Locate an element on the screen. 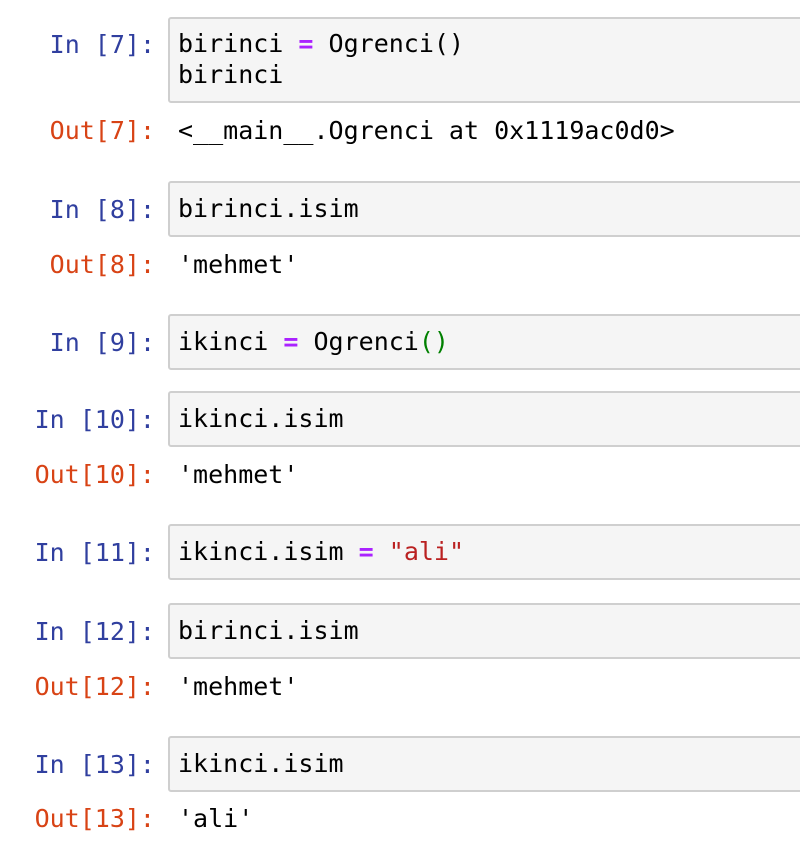  out-prompt: Out[13]: is located at coordinates (94, 818).